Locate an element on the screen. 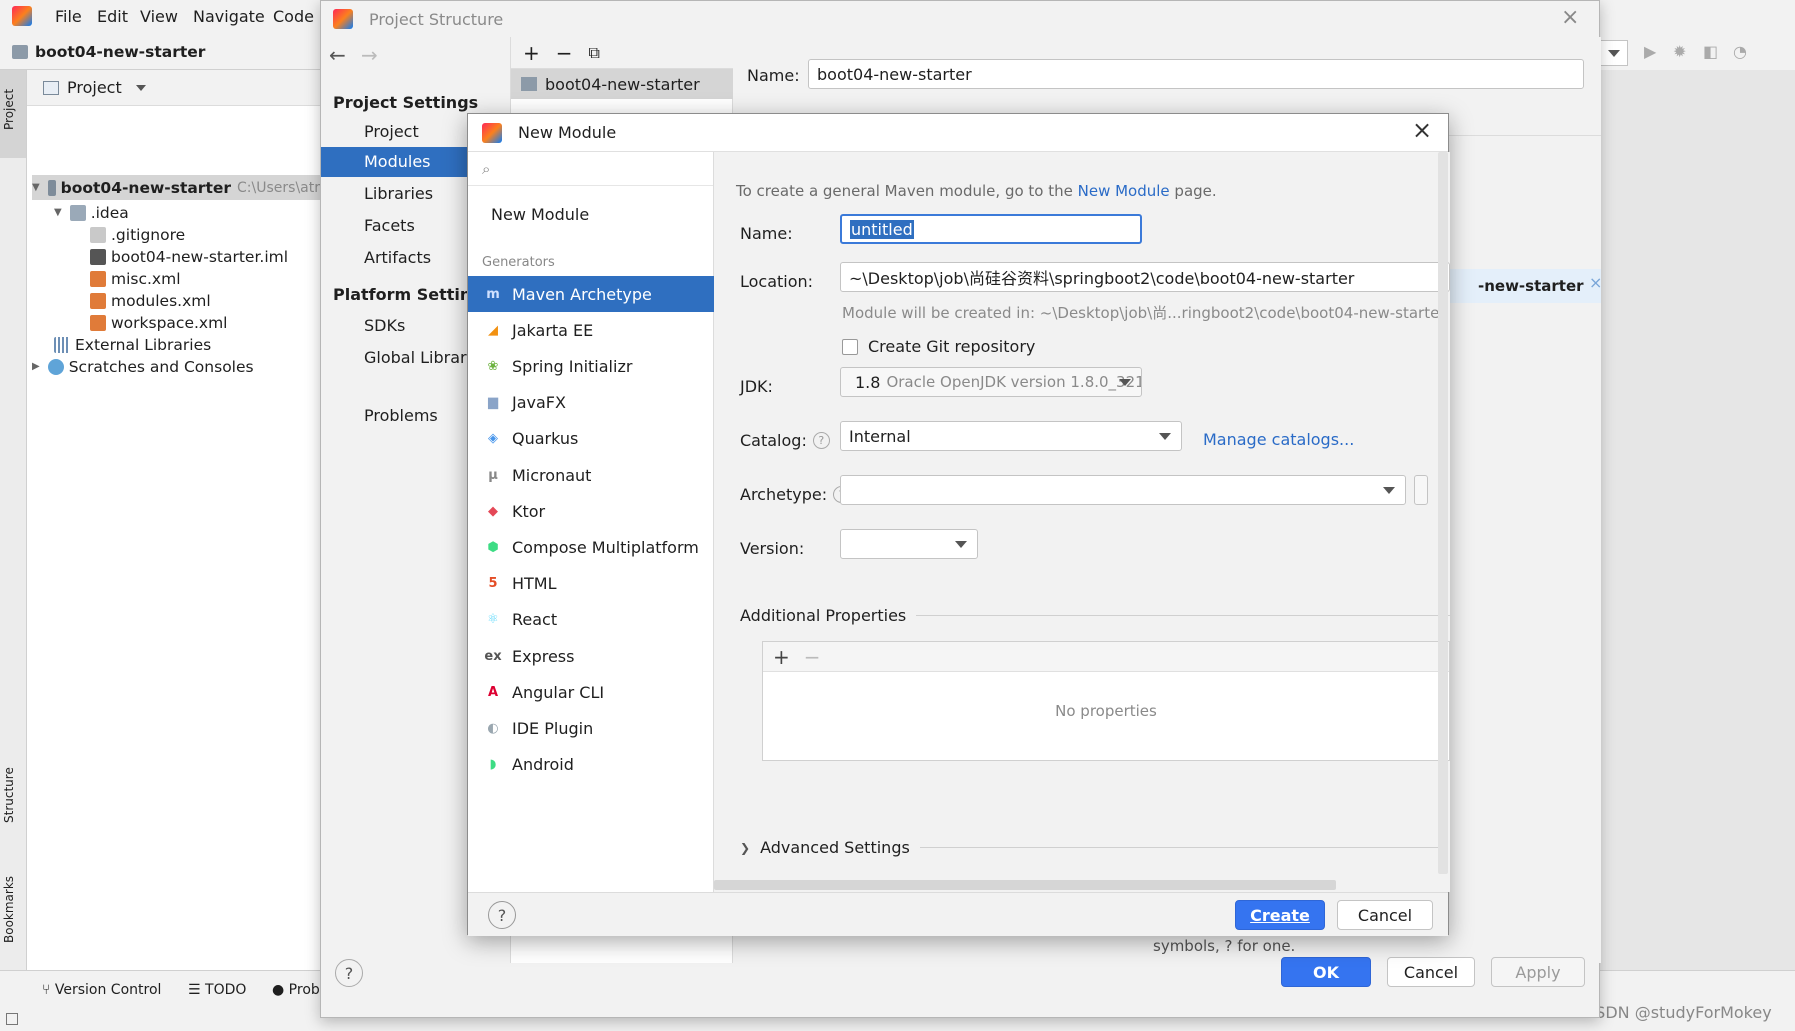  menu-code: Code is located at coordinates (293, 16).